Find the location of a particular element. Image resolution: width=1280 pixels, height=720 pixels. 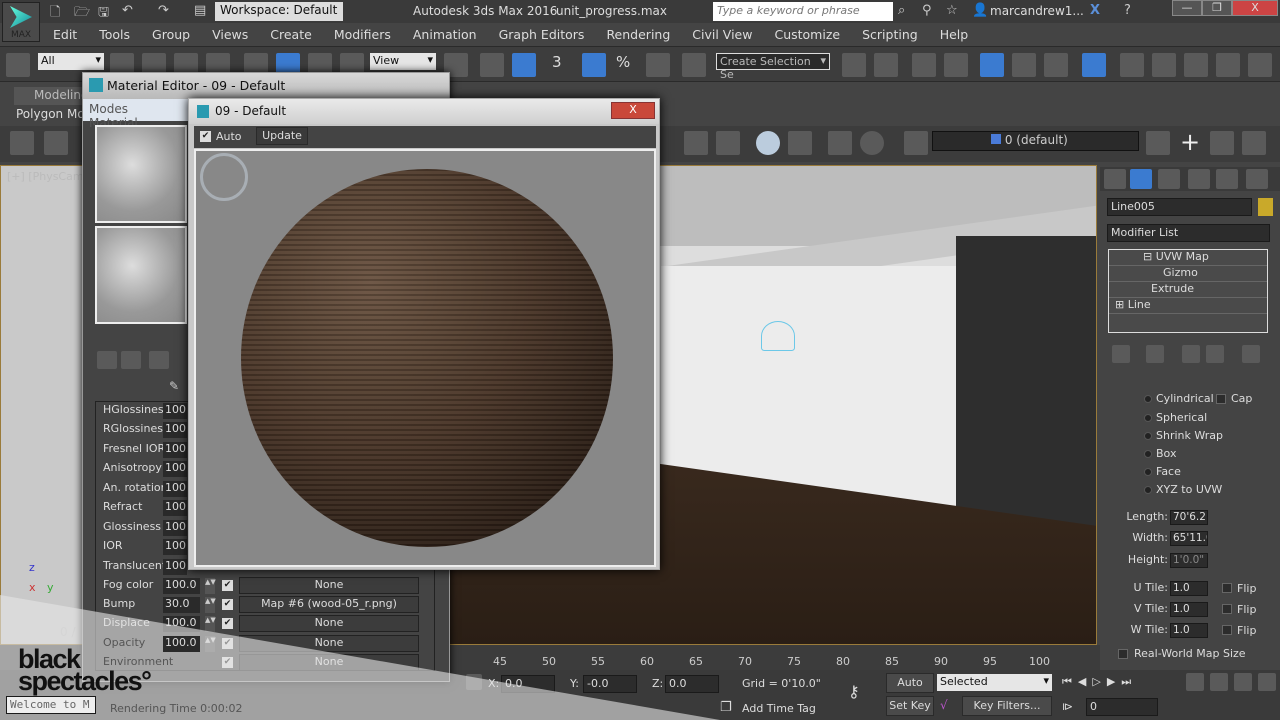

y-coordinate-field: -0.0 is located at coordinates (610, 684).